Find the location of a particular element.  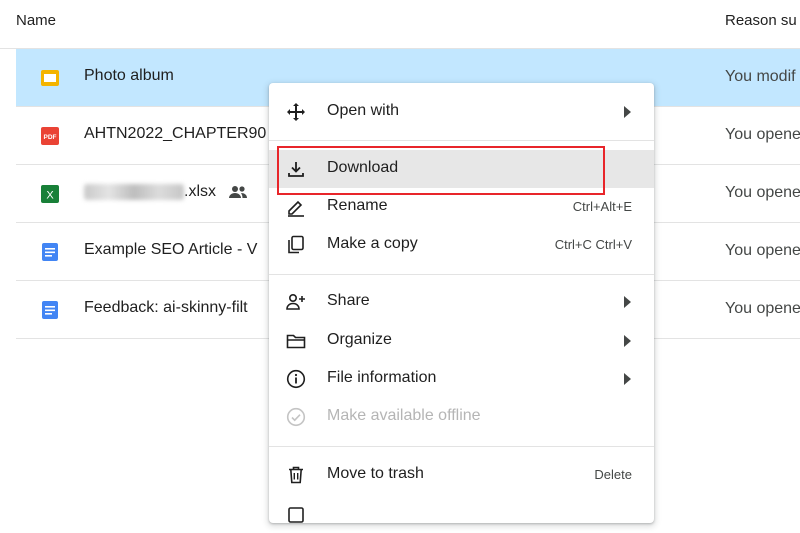

file-name: Example SEO Article - V is located at coordinates (171, 249).